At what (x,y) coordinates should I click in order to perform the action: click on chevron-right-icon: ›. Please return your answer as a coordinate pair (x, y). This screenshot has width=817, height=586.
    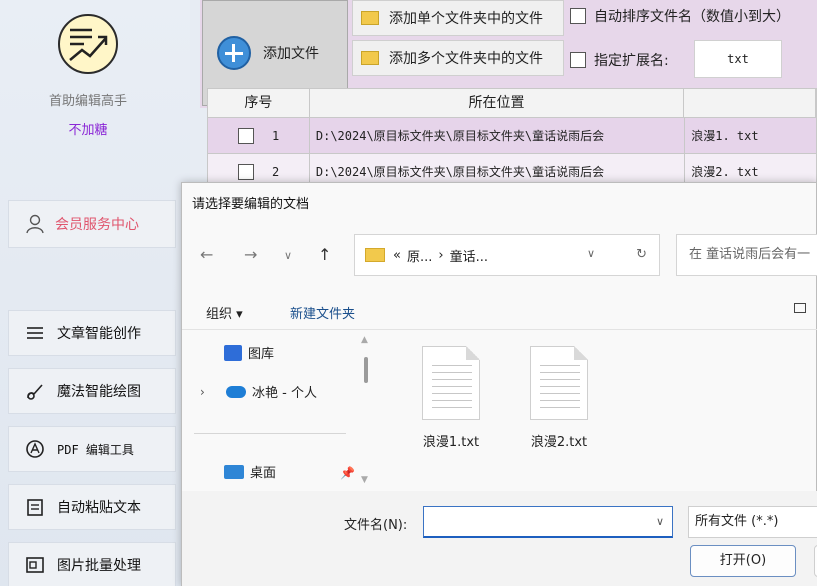
    Looking at the image, I should click on (208, 392).